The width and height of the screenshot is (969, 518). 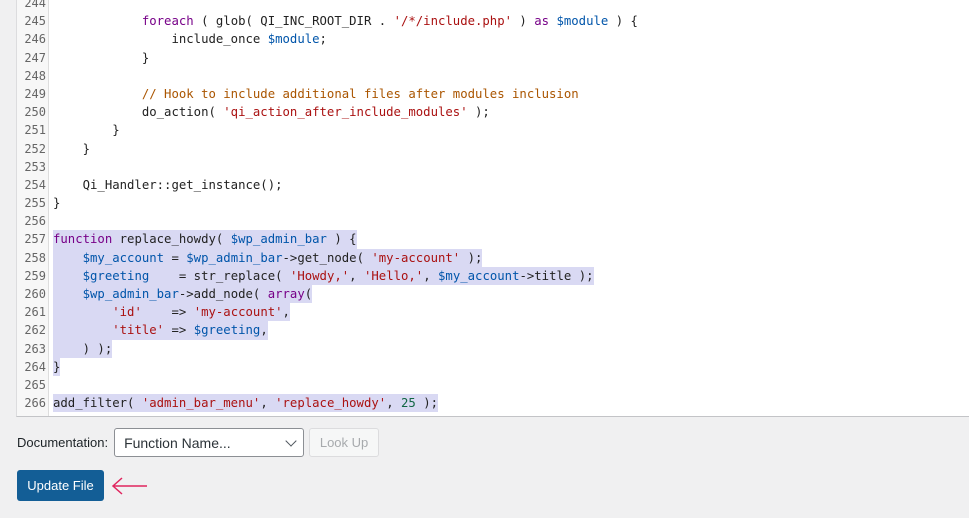 What do you see at coordinates (556, 275) in the screenshot?
I see `code-token: ->title );` at bounding box center [556, 275].